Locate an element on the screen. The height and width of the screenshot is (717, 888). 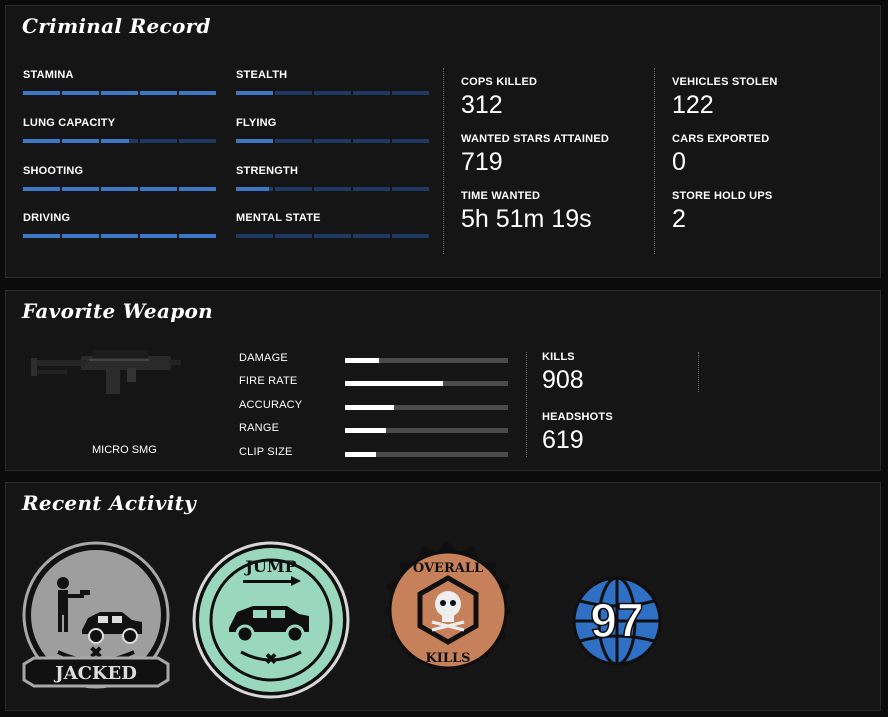
jacked-badge-text: JACKED is located at coordinates (95, 673).